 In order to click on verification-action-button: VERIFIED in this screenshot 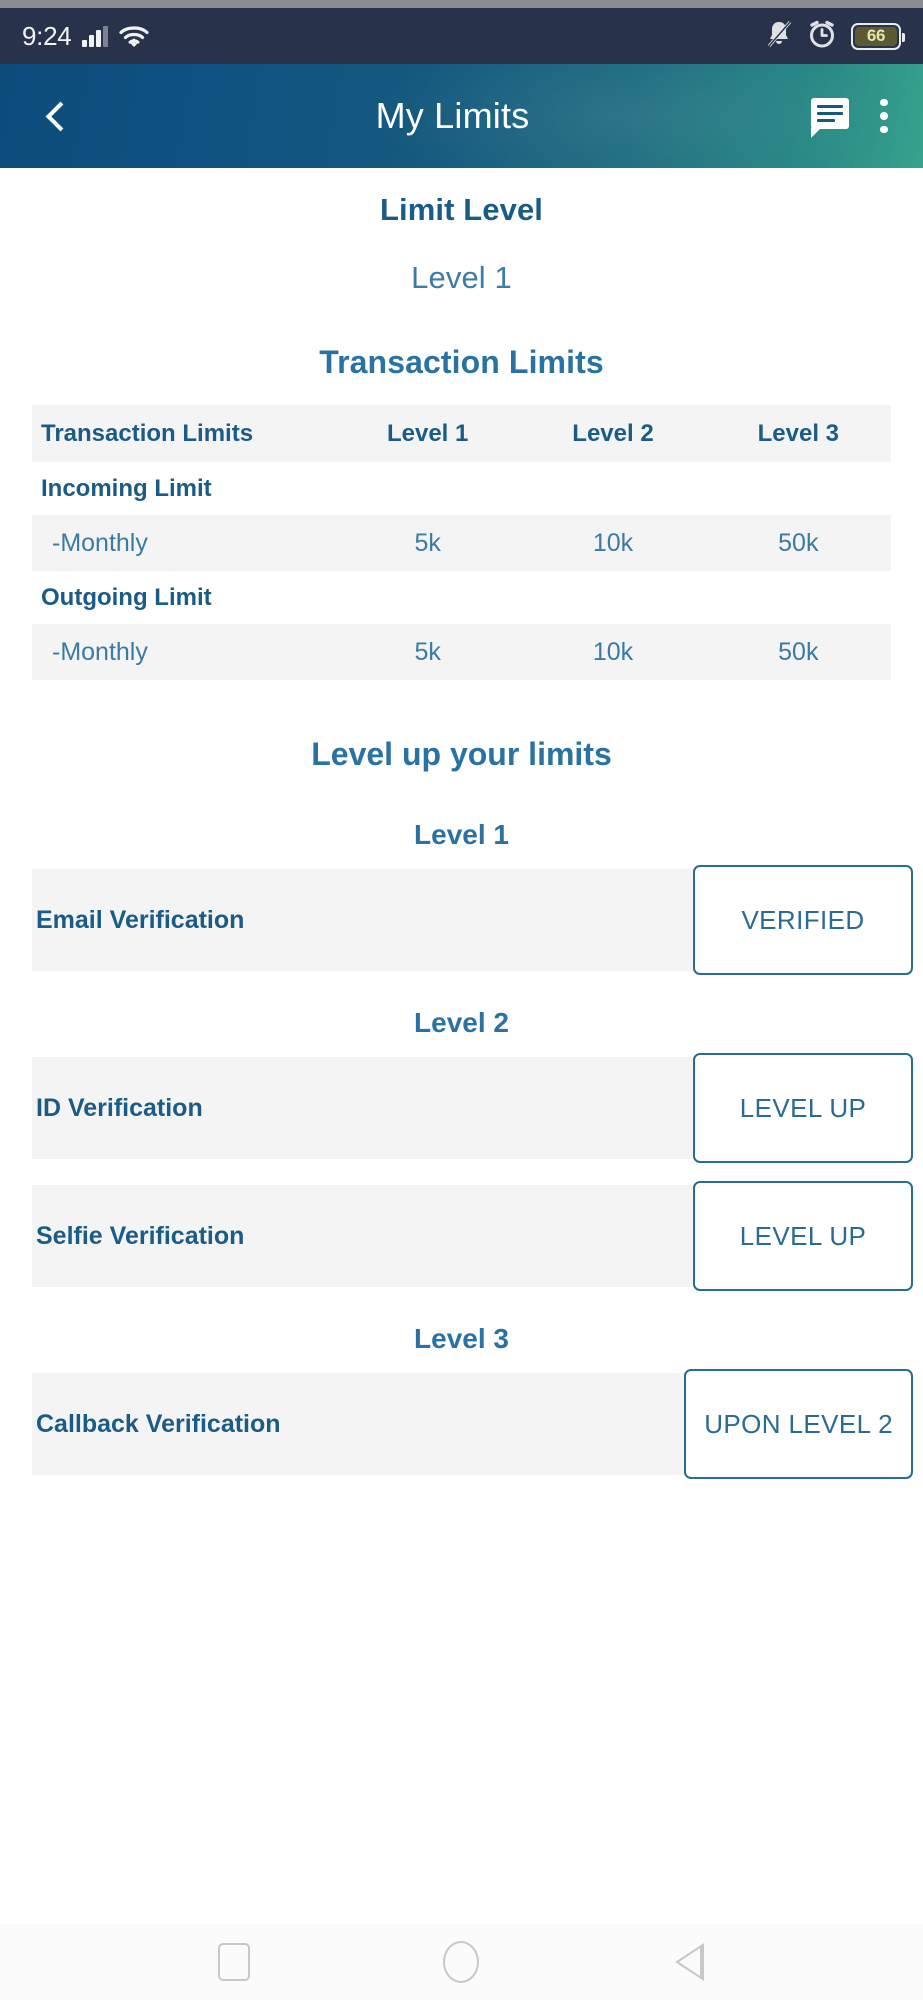, I will do `click(803, 920)`.